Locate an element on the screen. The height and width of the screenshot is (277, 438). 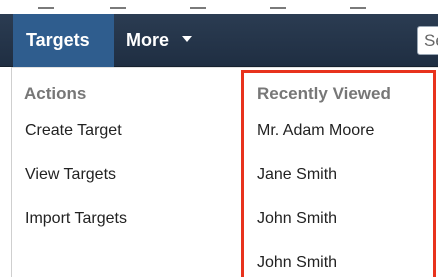
tab-targets-label: Targets is located at coordinates (58, 40).